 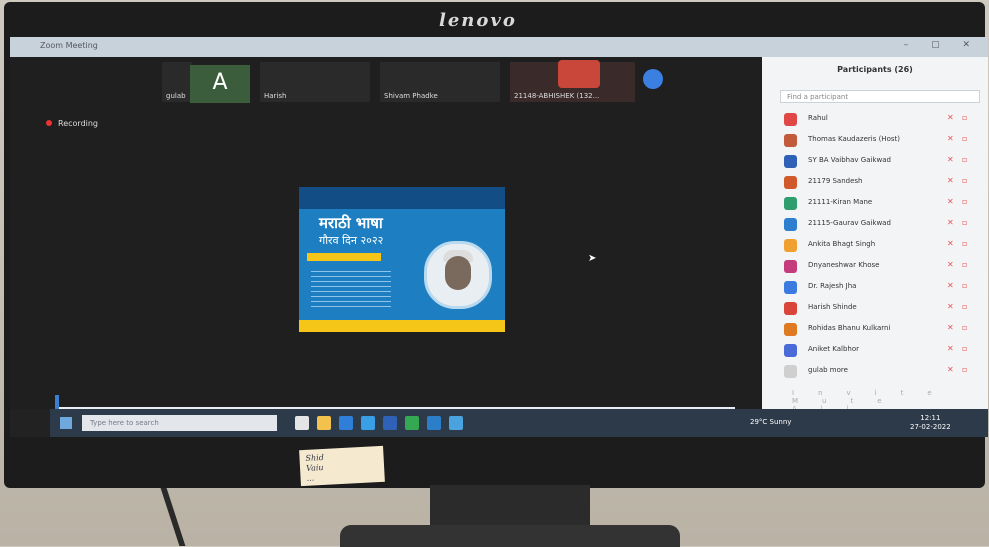 I want to click on participant-name: 21111-Kiran Mane, so click(x=840, y=202).